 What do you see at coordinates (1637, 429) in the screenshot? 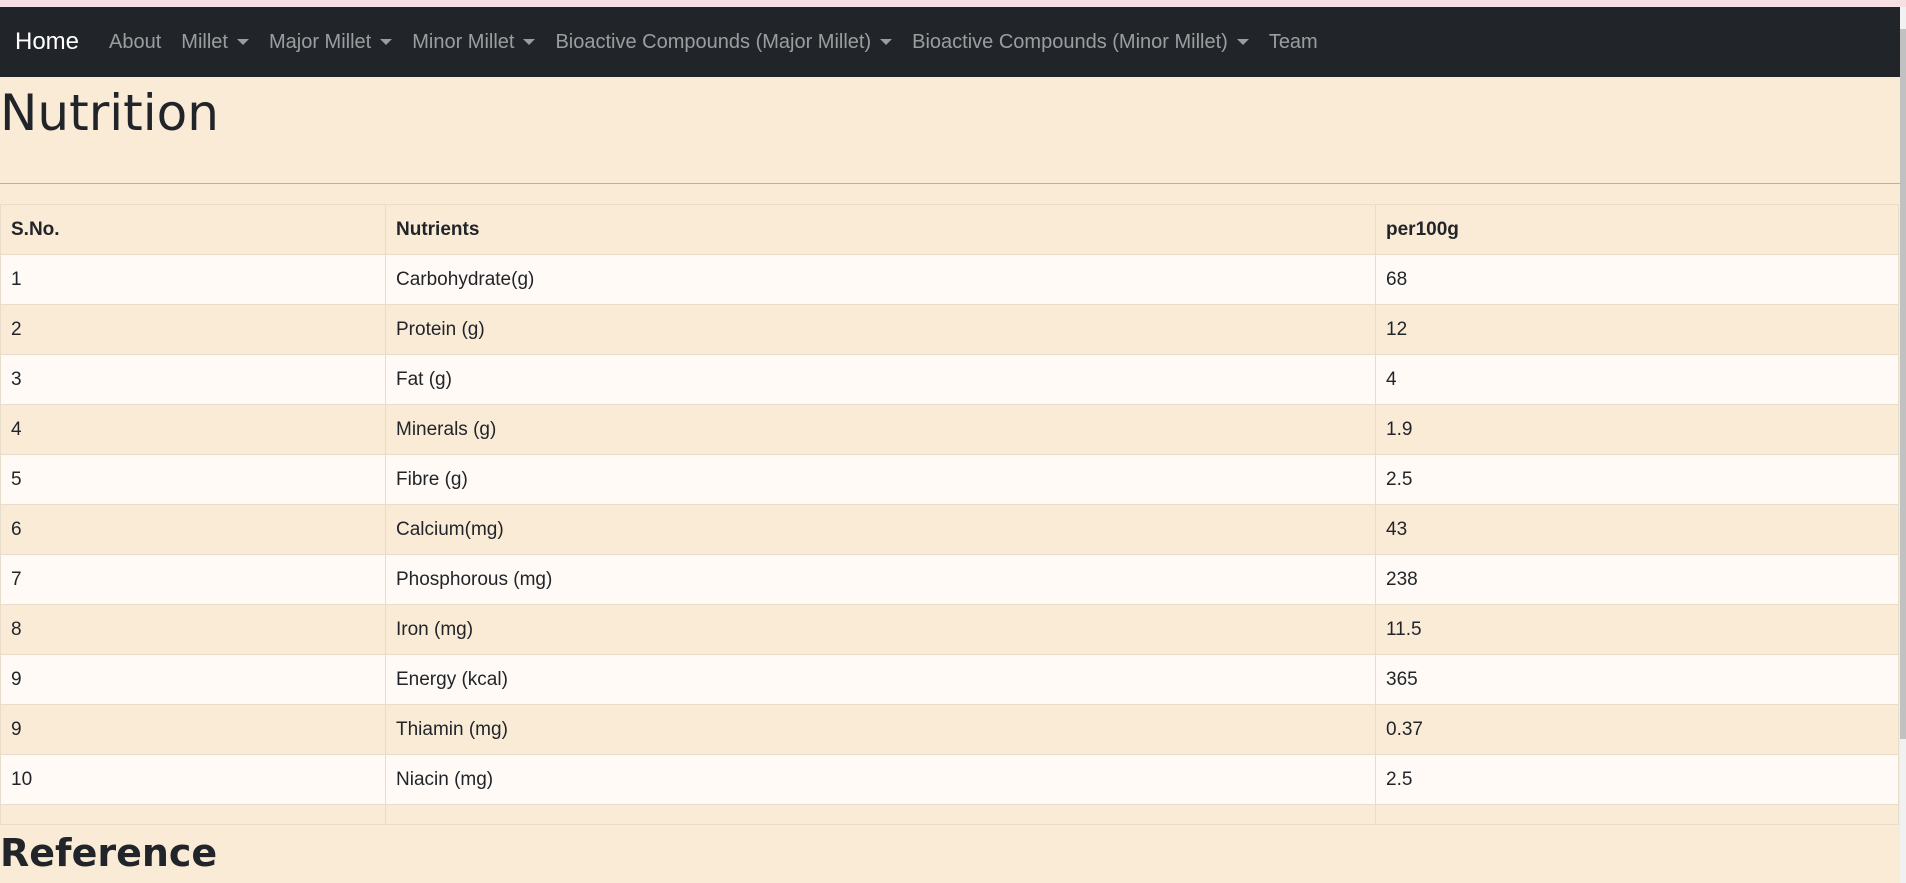
I see `cell-value: 1.9` at bounding box center [1637, 429].